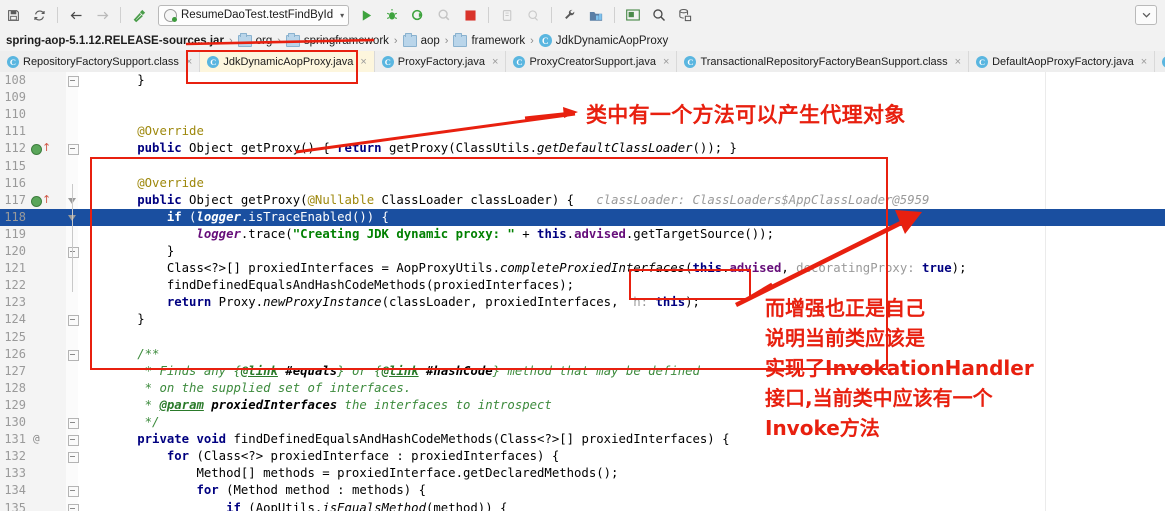  I want to click on run-with-coverage-icon, so click(418, 15).